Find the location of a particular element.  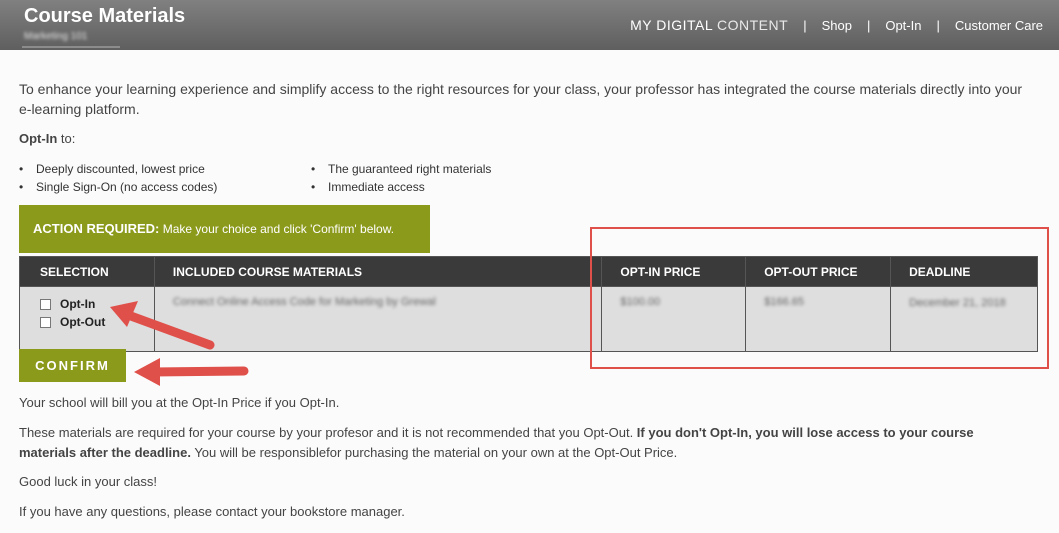

annotation-arrows is located at coordinates (179, 343).